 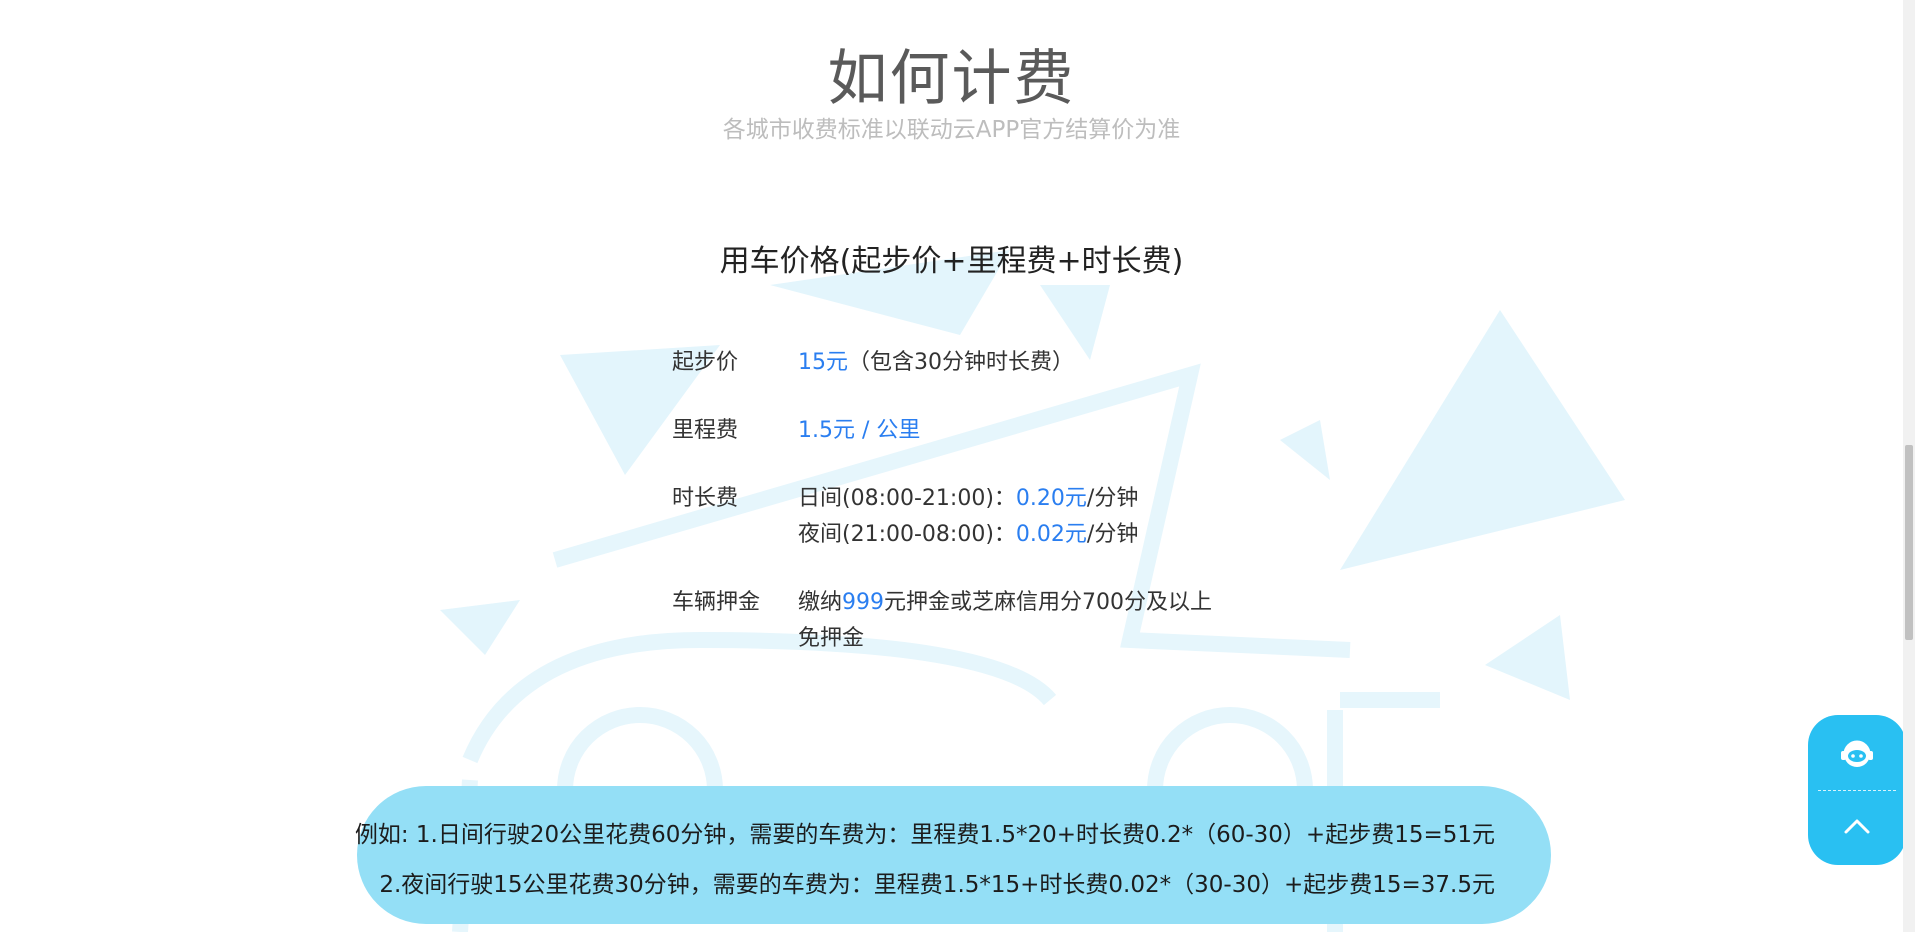 I want to click on floating-widget, so click(x=1857, y=790).